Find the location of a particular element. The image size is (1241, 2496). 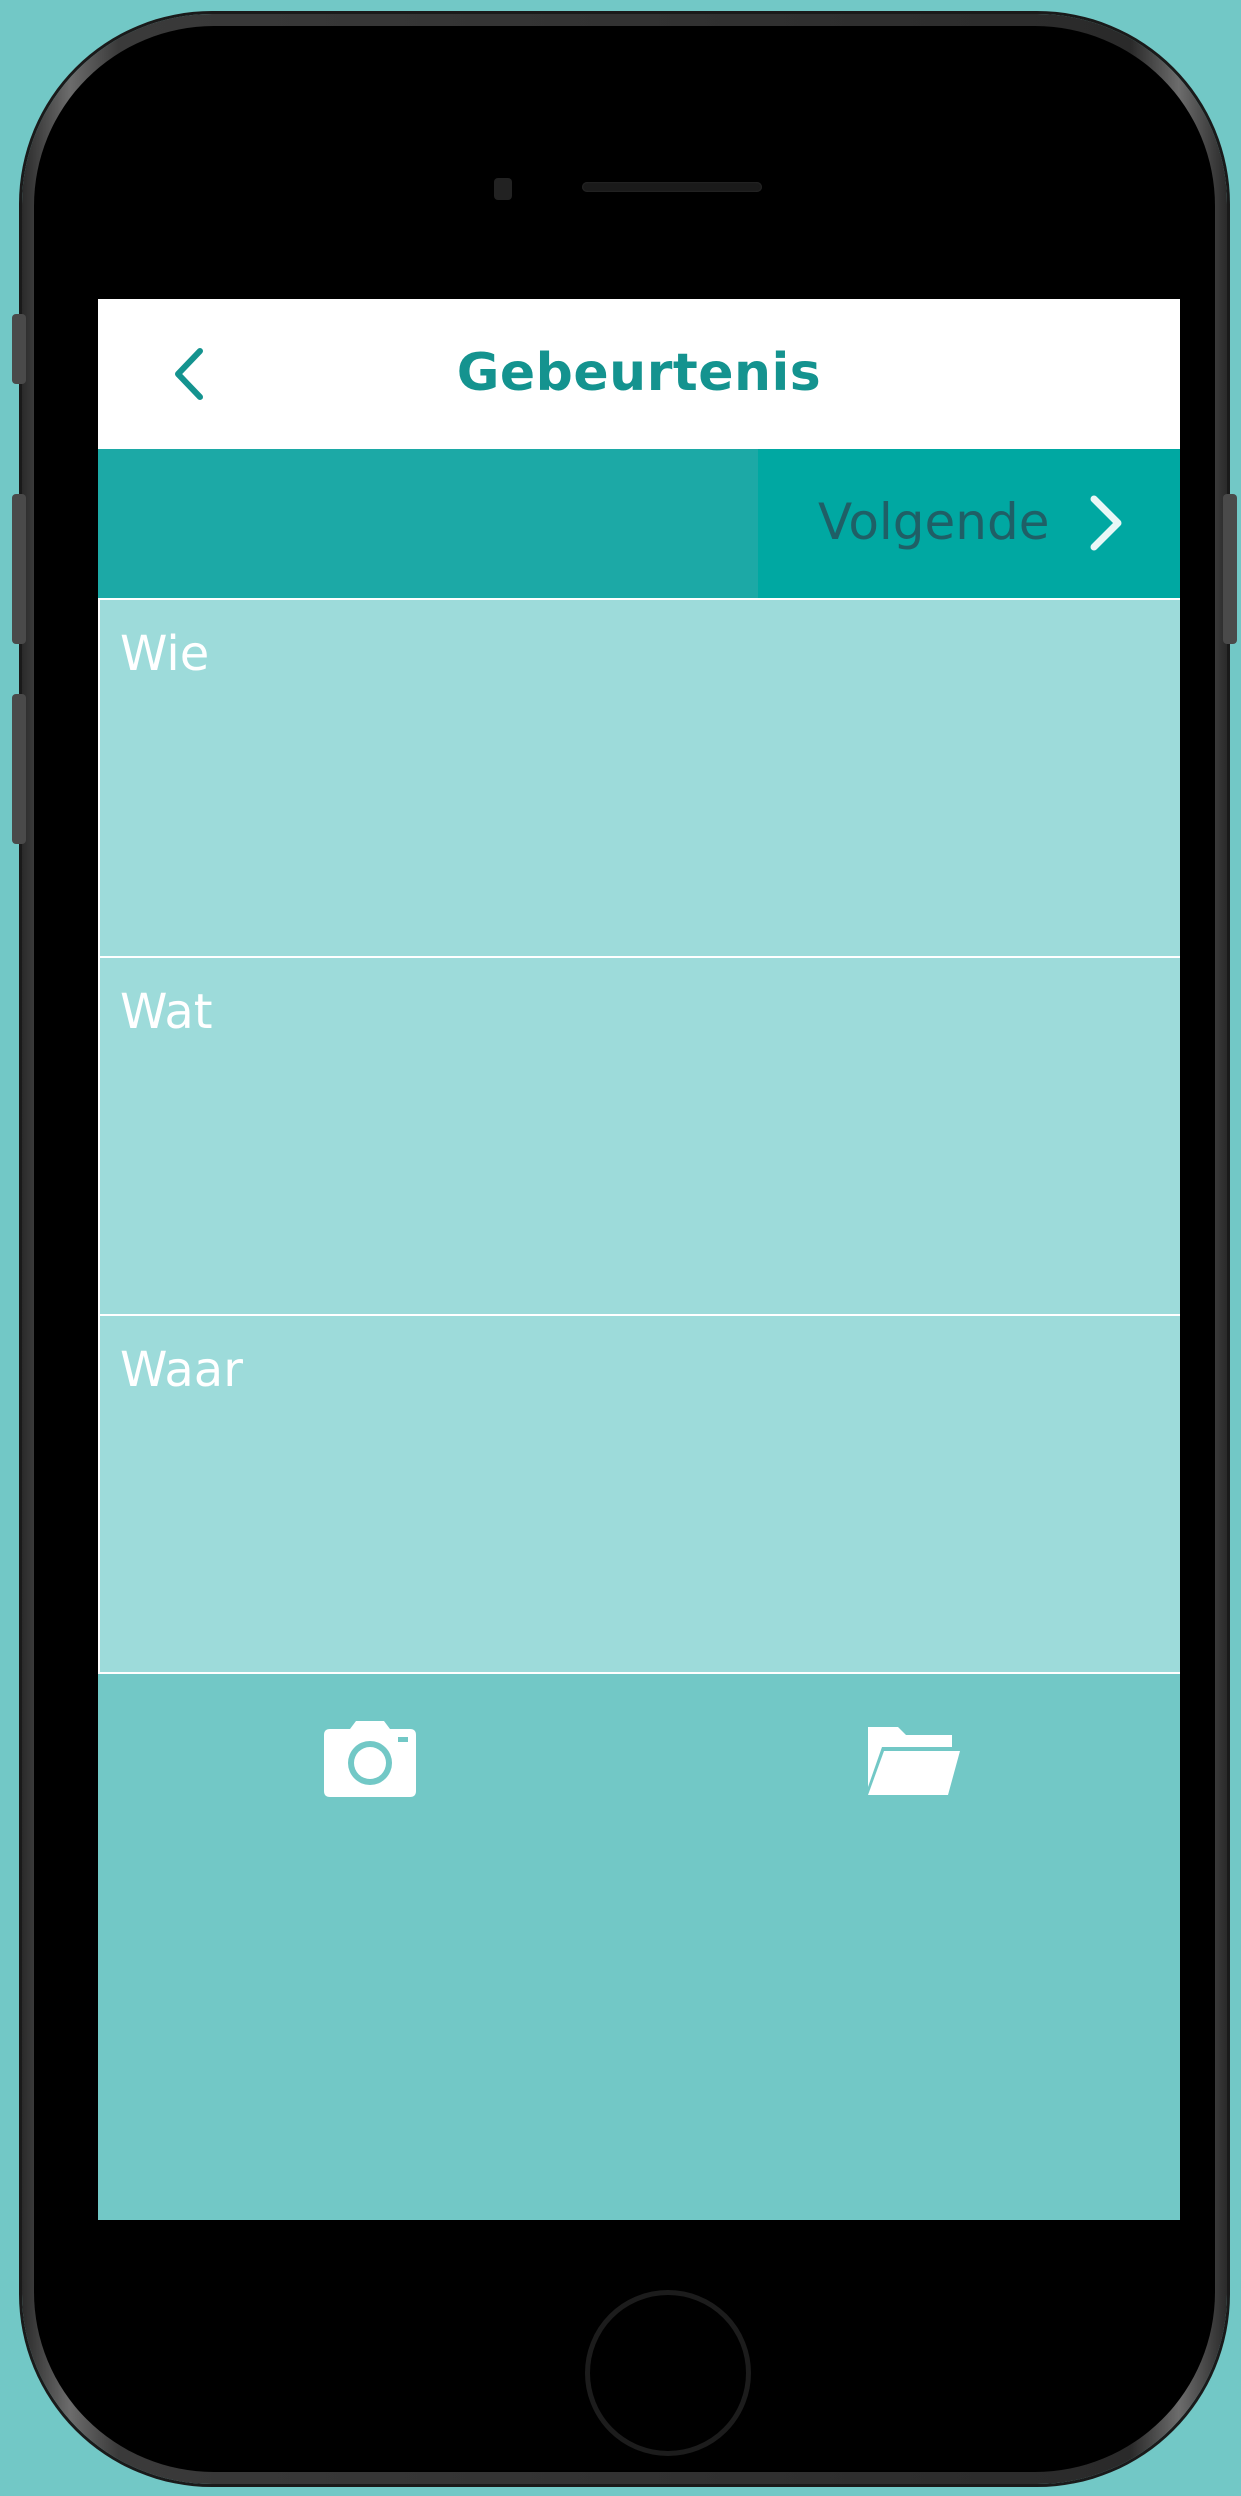

who-field-label: Wie is located at coordinates (165, 654).